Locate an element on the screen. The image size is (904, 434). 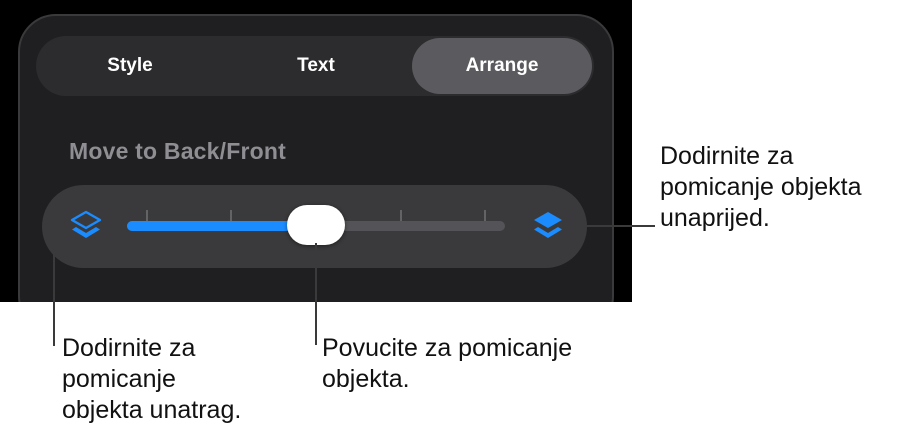
tab-style-label: Style is located at coordinates (130, 65).